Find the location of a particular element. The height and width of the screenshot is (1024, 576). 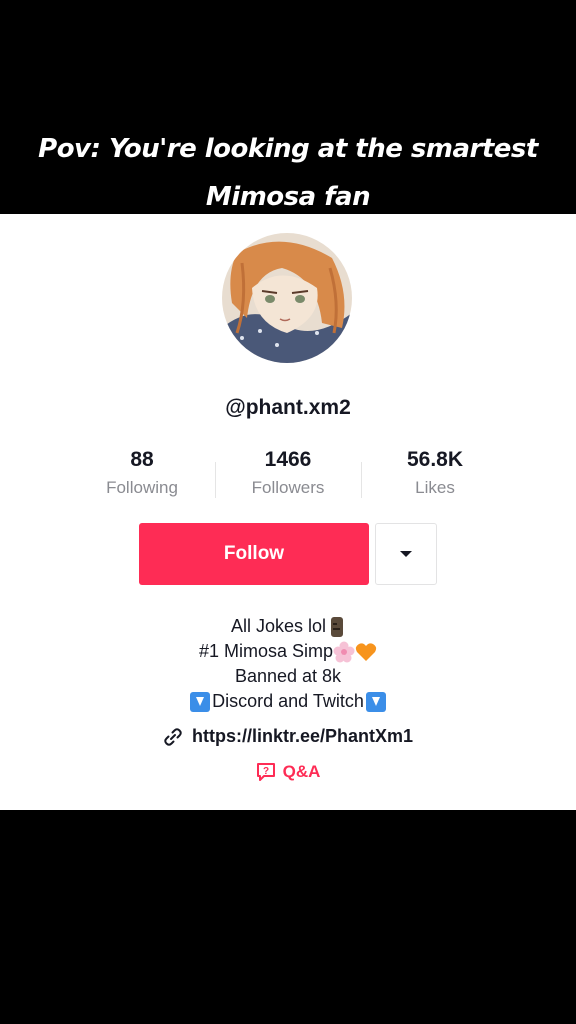

avatar is located at coordinates (287, 298).